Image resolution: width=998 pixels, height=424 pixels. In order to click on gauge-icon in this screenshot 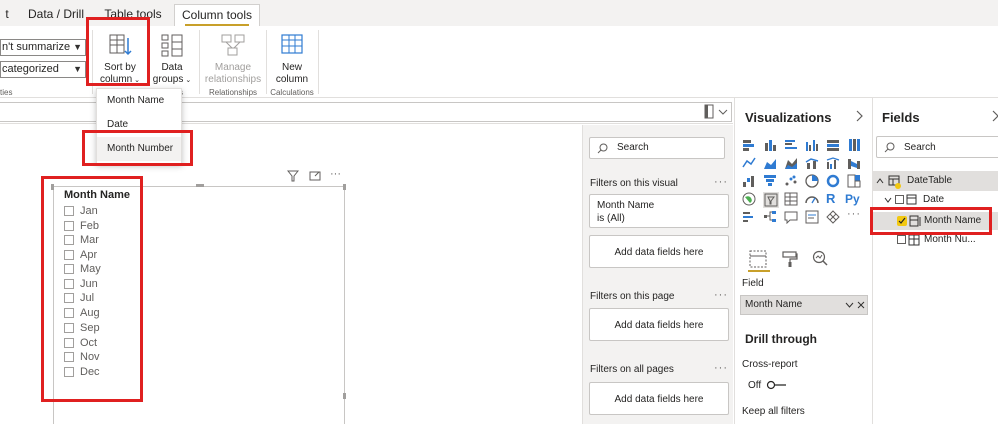, I will do `click(812, 199)`.